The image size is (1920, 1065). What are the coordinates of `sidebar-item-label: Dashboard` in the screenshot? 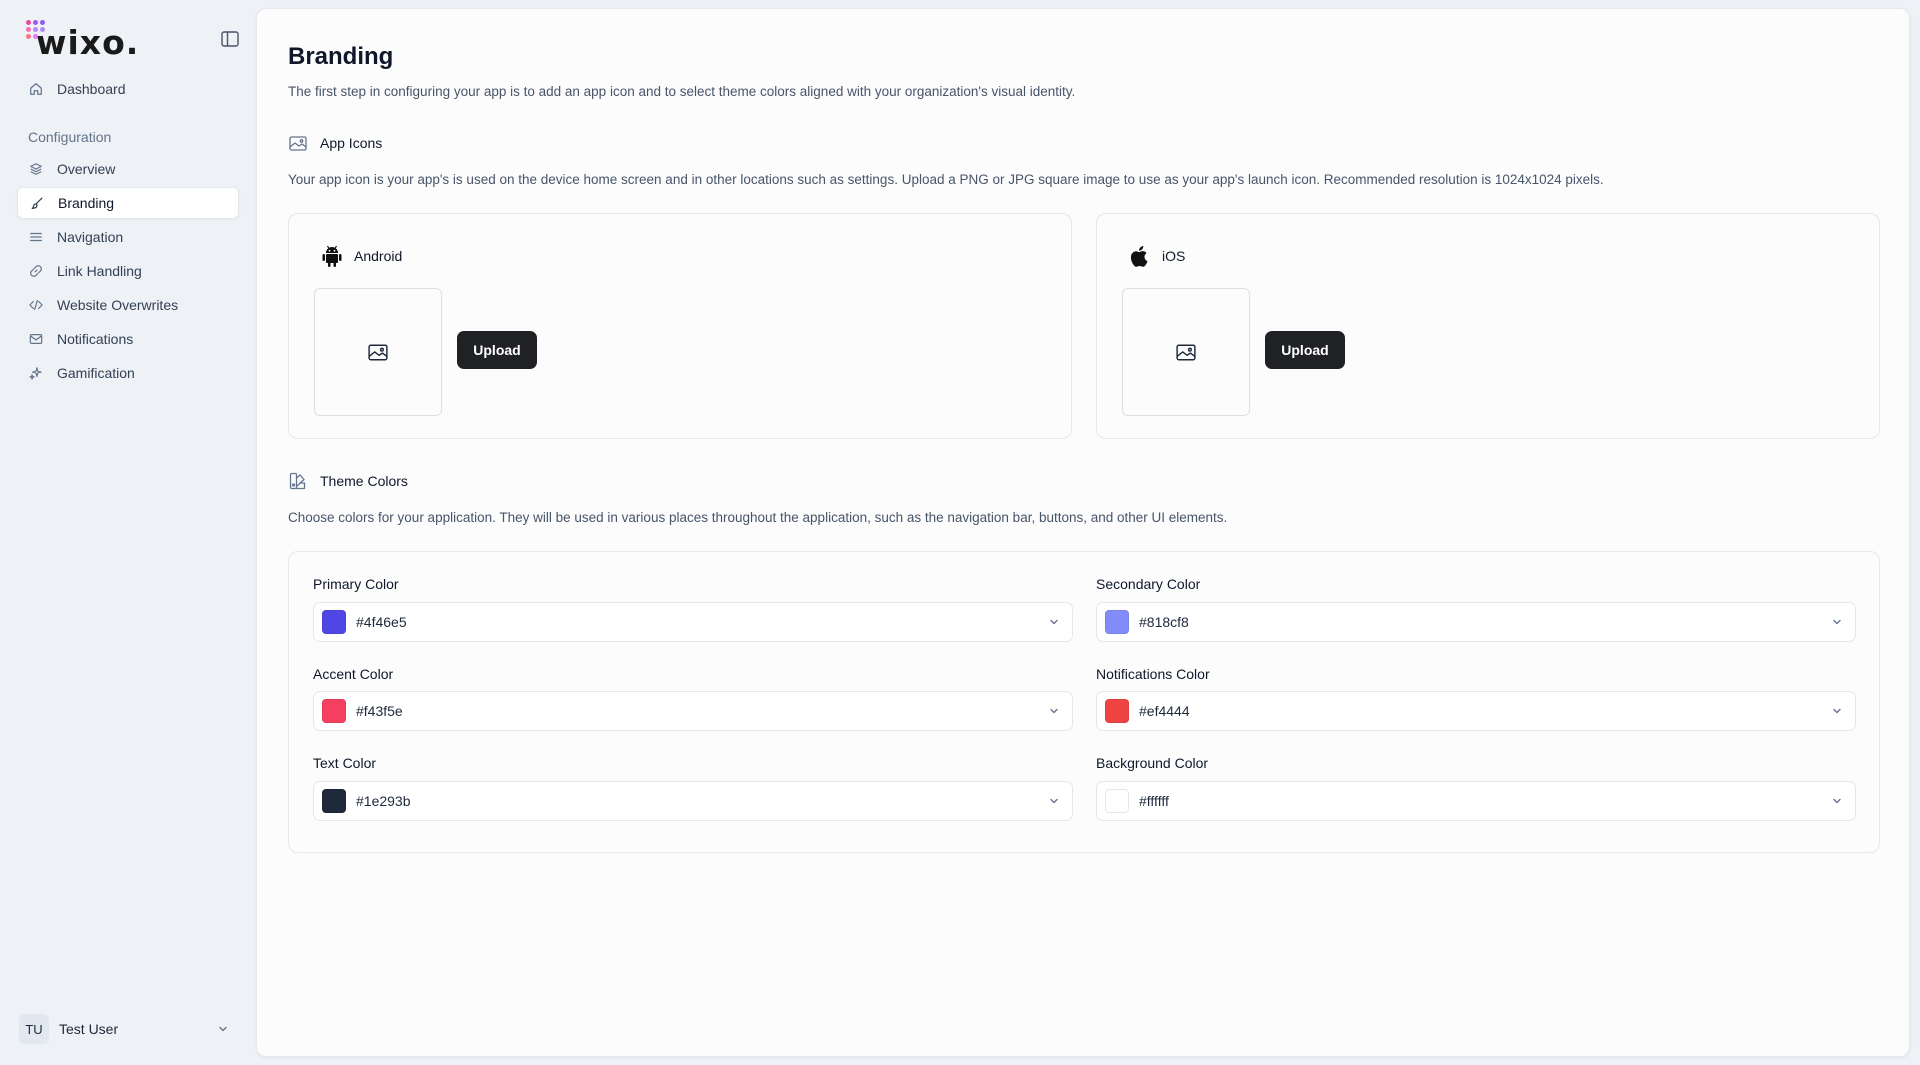 It's located at (91, 89).